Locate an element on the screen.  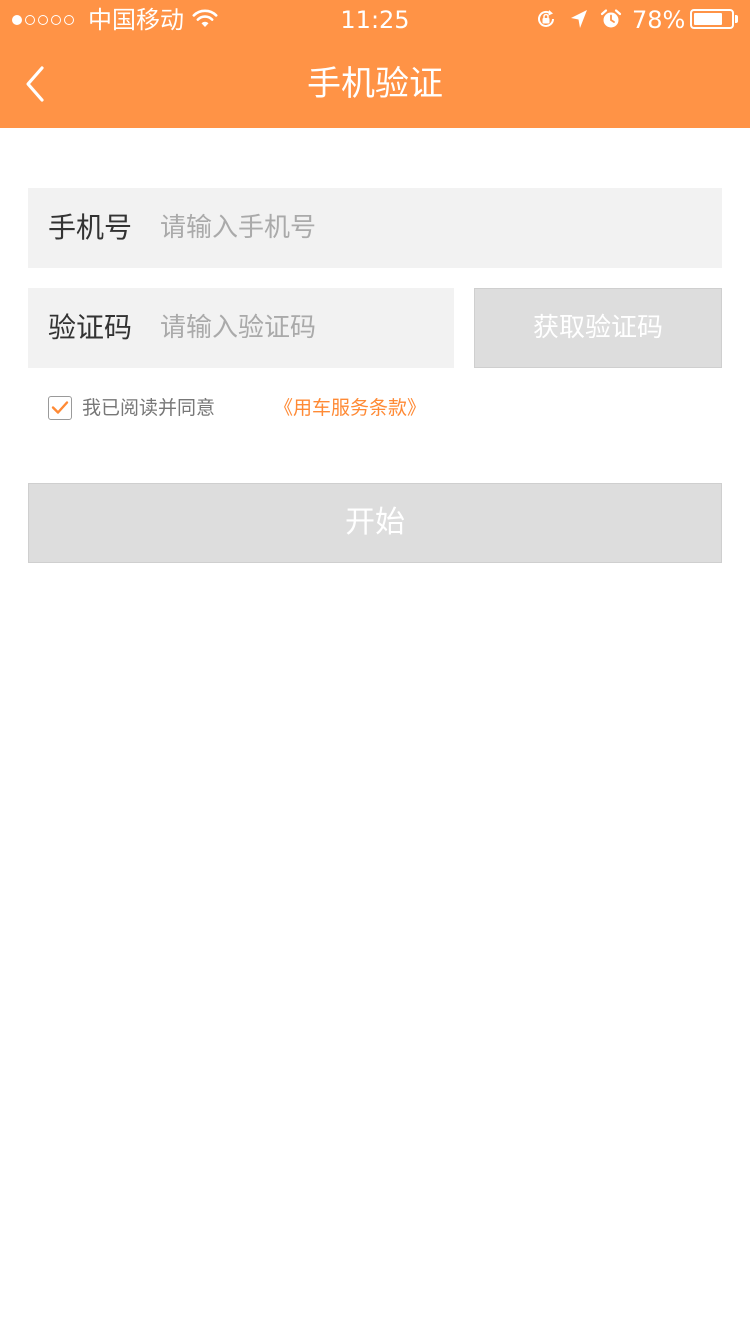
phone-input is located at coordinates (430, 228).